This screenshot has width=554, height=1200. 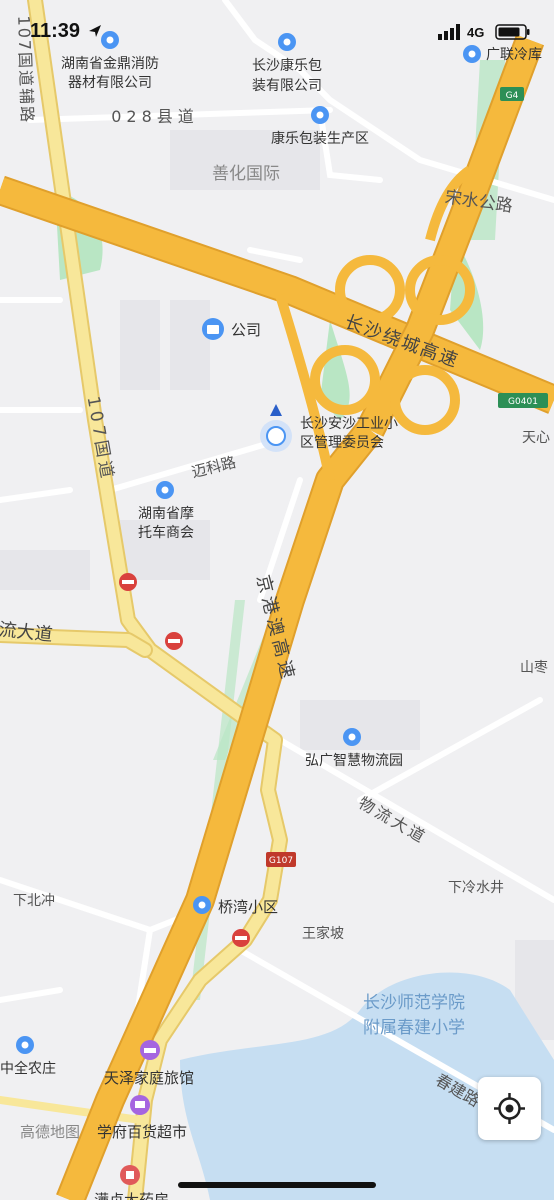 What do you see at coordinates (342, 443) in the screenshot?
I see `poi-label: 区管理委员会` at bounding box center [342, 443].